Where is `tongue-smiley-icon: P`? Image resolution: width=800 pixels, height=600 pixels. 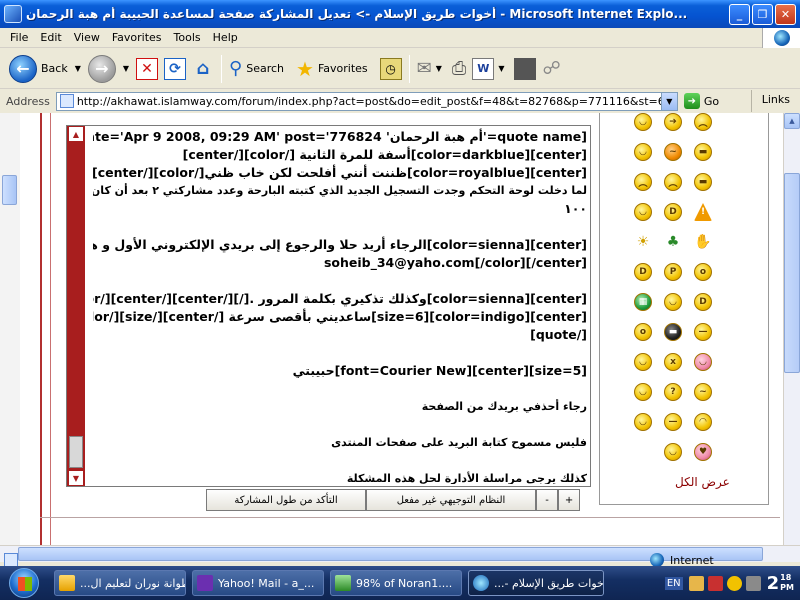
tongue-smiley-icon: P is located at coordinates (673, 272).